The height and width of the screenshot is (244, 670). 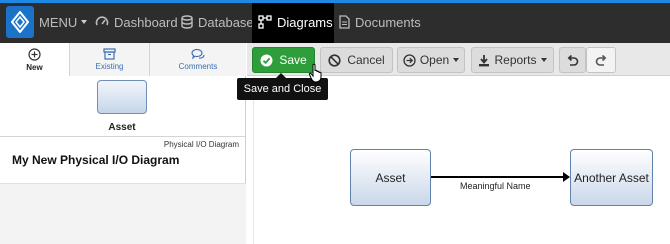 I want to click on diagram-icon, so click(x=265, y=22).